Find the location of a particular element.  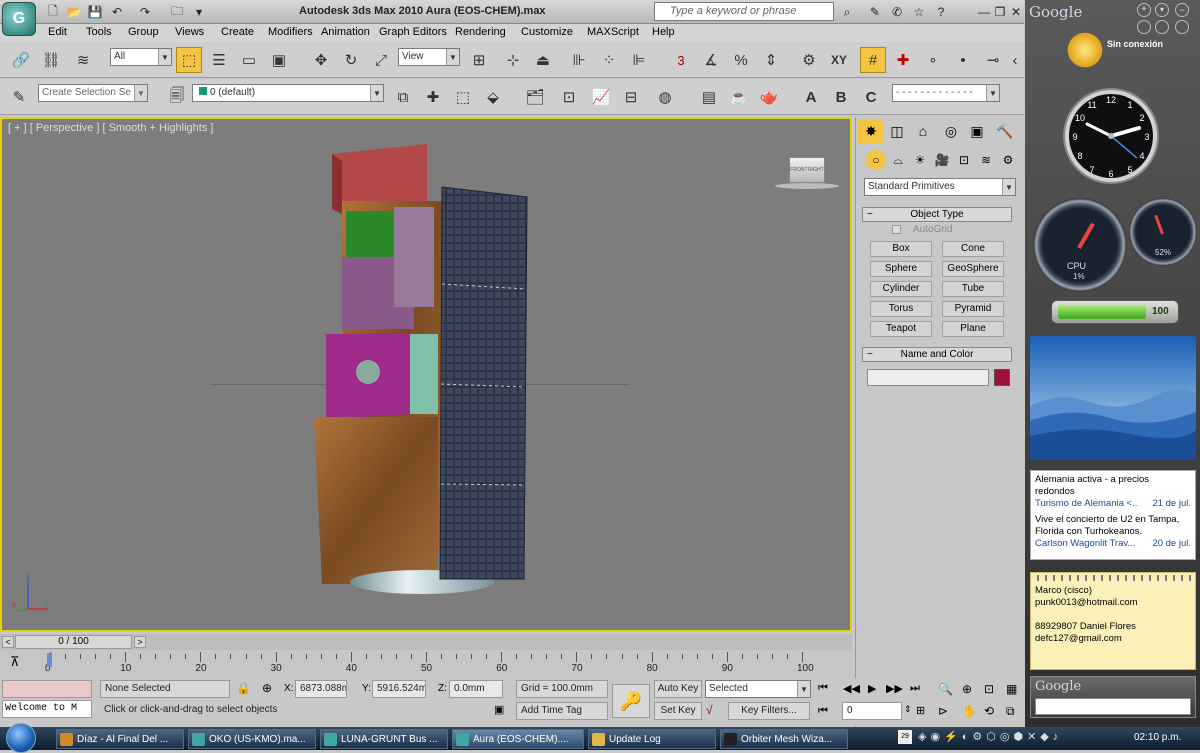

cone-button: Cone is located at coordinates (973, 249).